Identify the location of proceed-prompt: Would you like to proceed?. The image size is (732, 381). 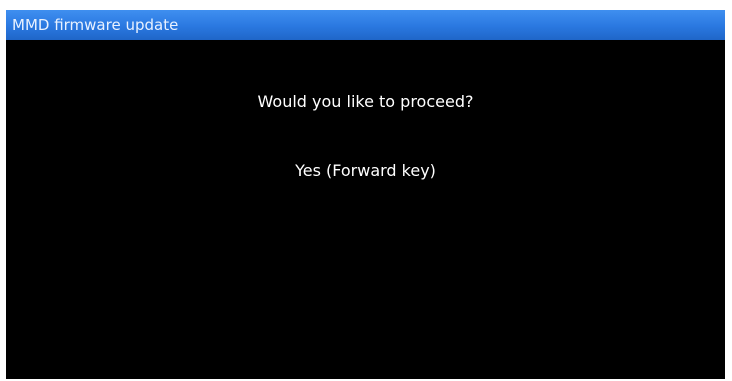
(365, 101).